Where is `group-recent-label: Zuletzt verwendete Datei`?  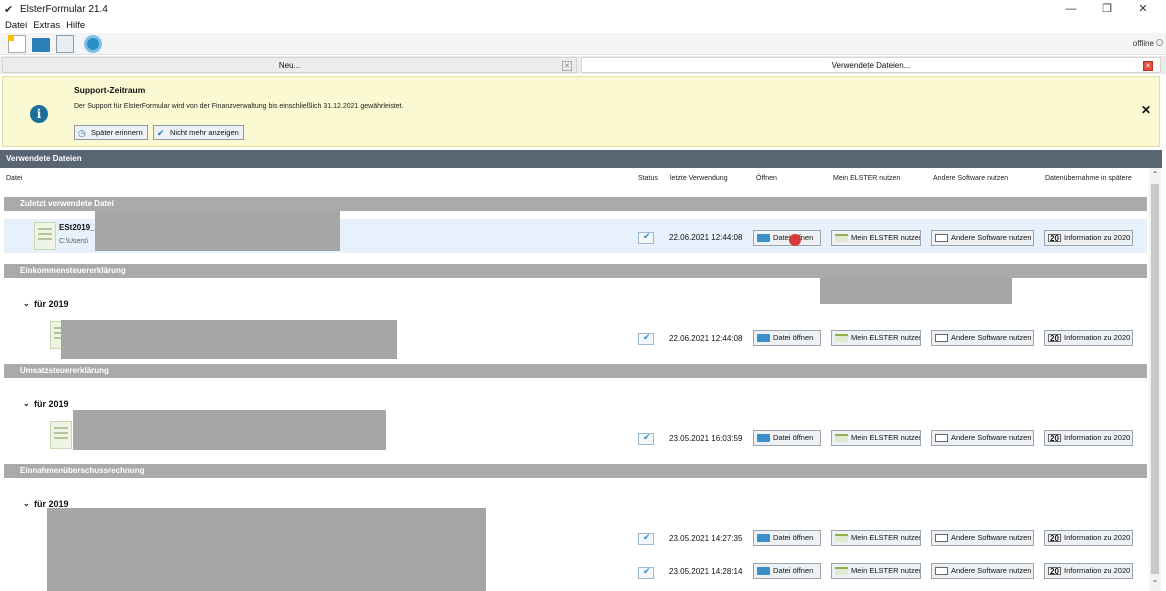 group-recent-label: Zuletzt verwendete Datei is located at coordinates (67, 203).